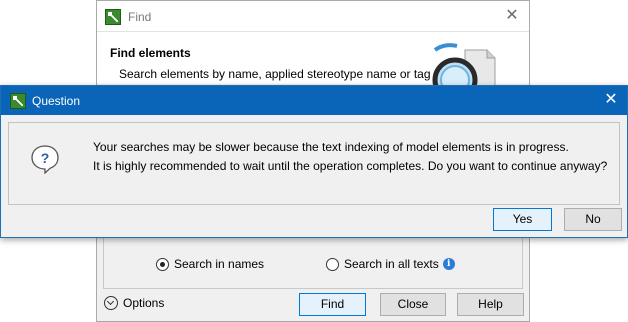 This screenshot has height=322, width=628. I want to click on chevron-down-icon, so click(111, 303).